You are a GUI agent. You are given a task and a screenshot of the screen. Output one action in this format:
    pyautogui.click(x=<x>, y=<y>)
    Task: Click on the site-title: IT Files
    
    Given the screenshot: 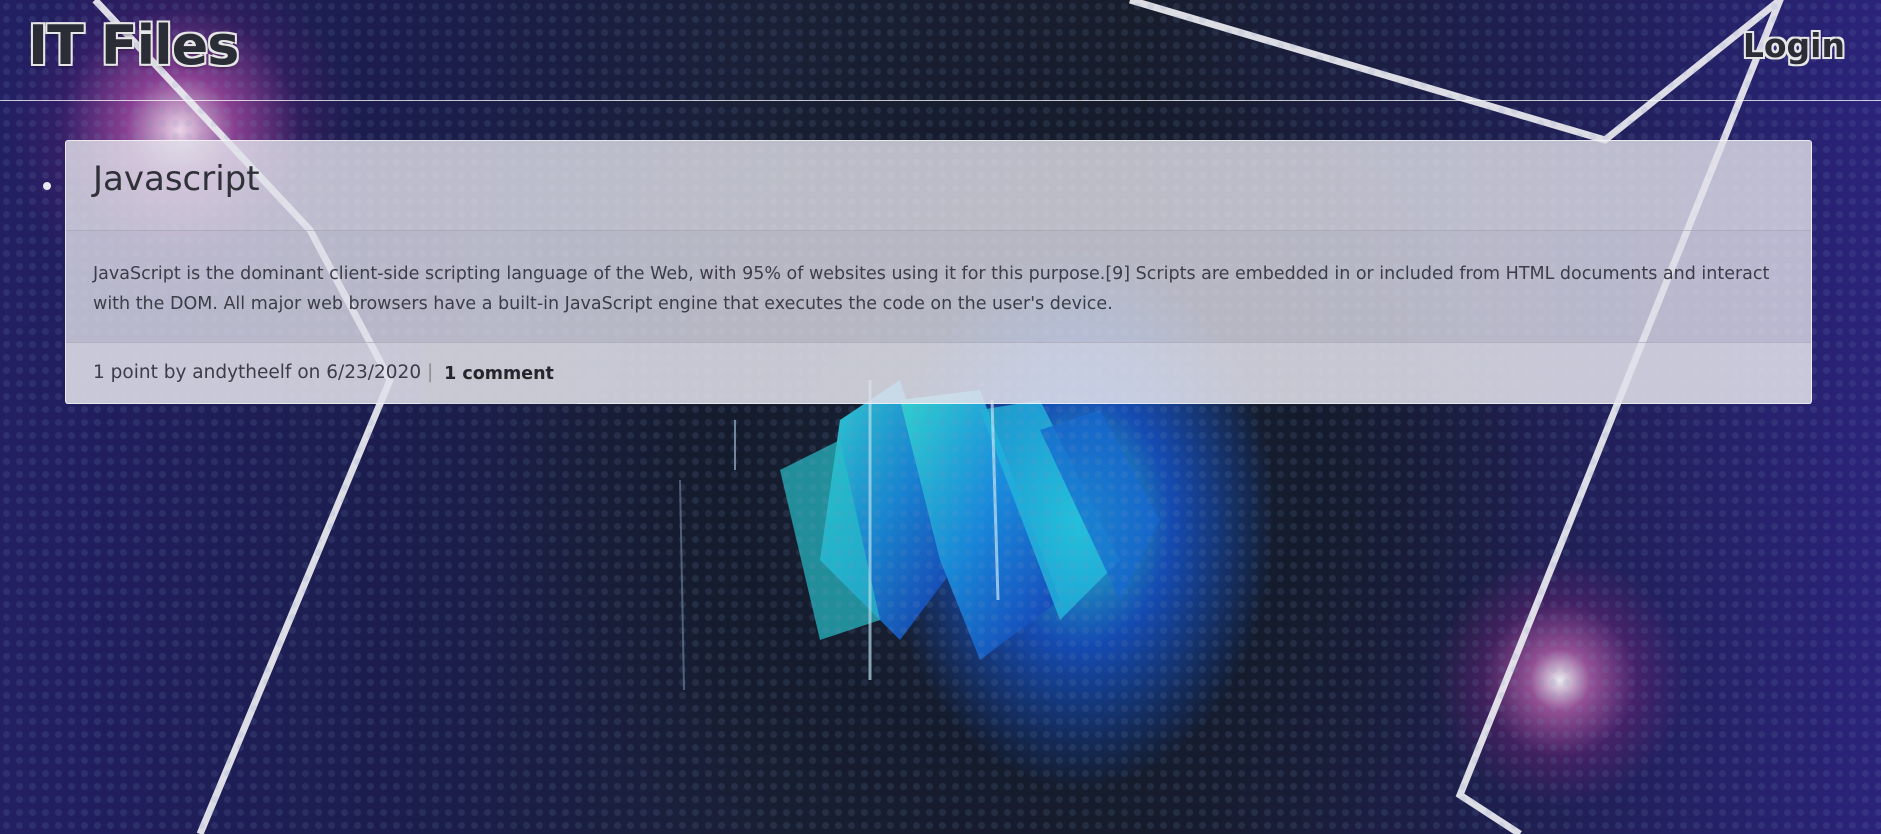 What is the action you would take?
    pyautogui.click(x=133, y=45)
    